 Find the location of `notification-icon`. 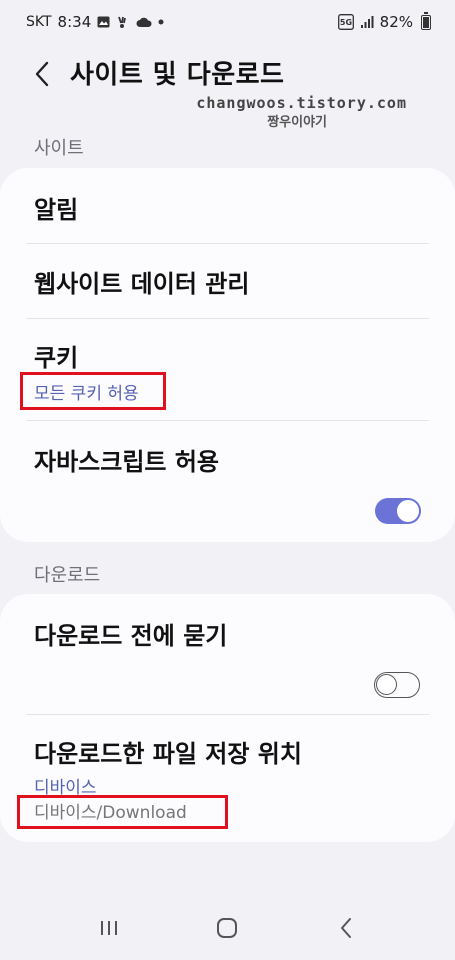

notification-icon is located at coordinates (123, 22).